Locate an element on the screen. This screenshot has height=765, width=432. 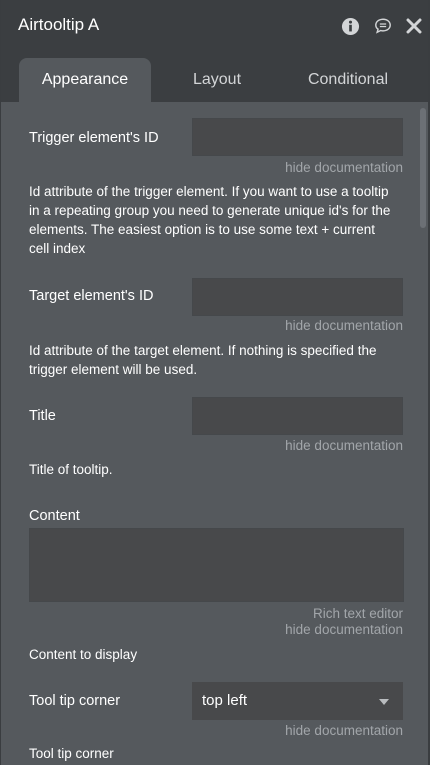
tab-bar: Appearance Layout Conditional is located at coordinates (214, 77).